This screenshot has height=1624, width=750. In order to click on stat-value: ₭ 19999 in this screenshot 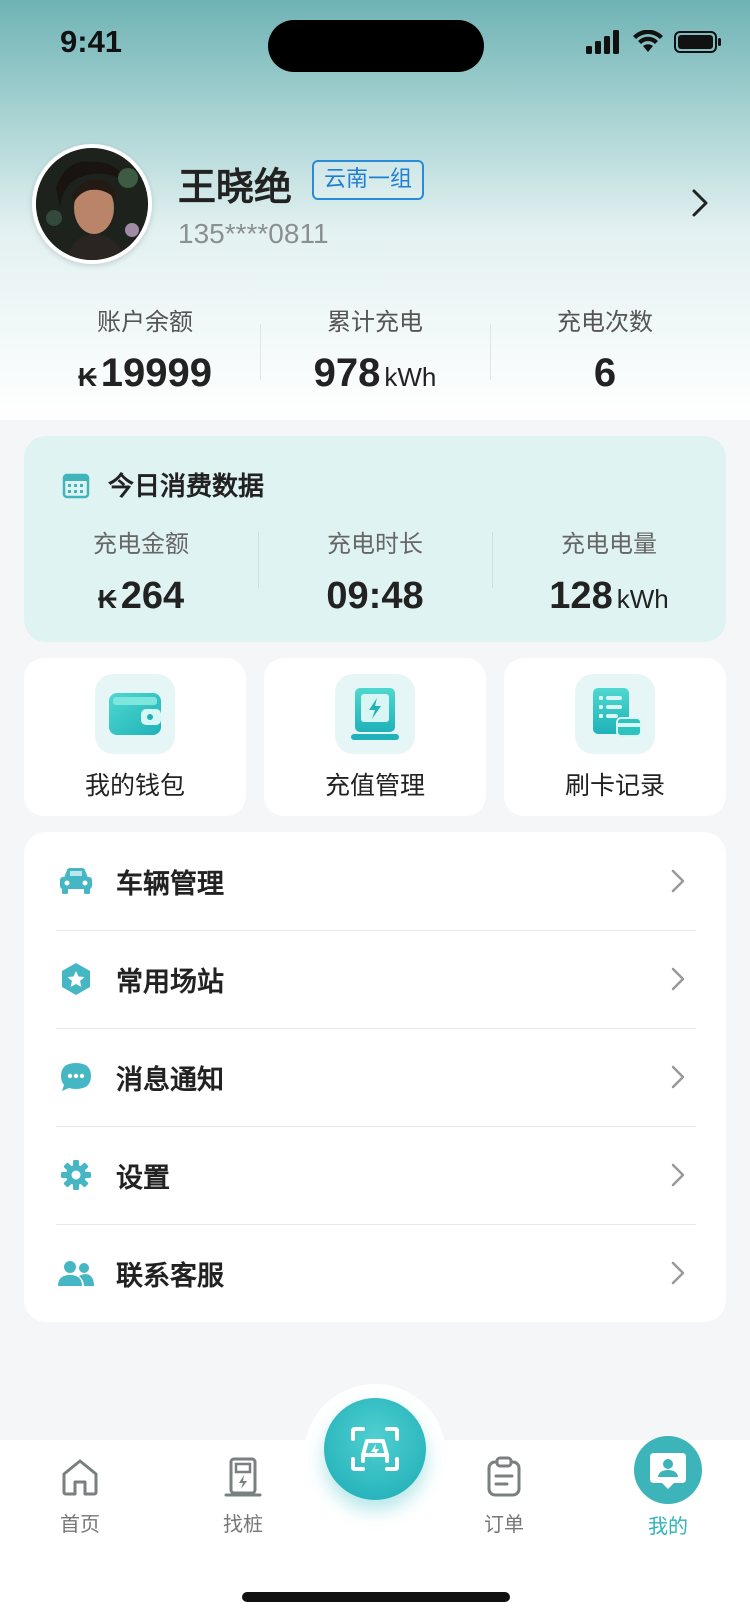, I will do `click(145, 373)`.